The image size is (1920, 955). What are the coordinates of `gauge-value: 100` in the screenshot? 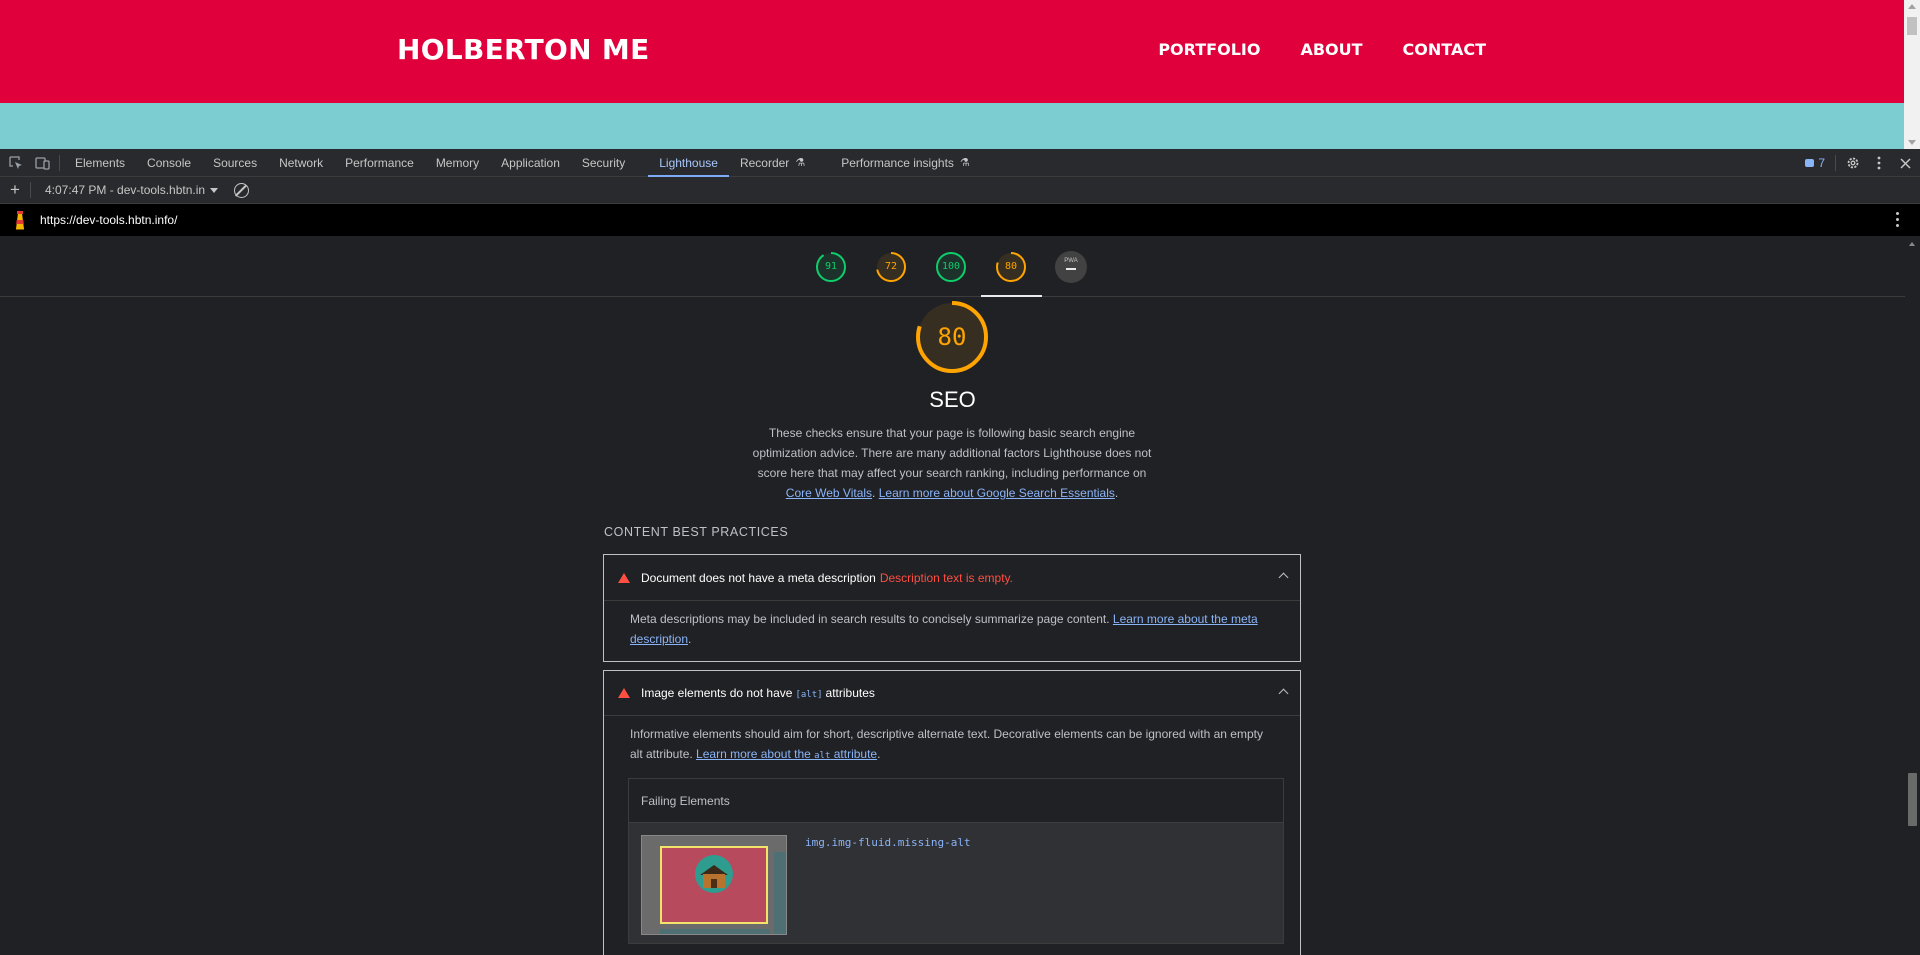 It's located at (951, 266).